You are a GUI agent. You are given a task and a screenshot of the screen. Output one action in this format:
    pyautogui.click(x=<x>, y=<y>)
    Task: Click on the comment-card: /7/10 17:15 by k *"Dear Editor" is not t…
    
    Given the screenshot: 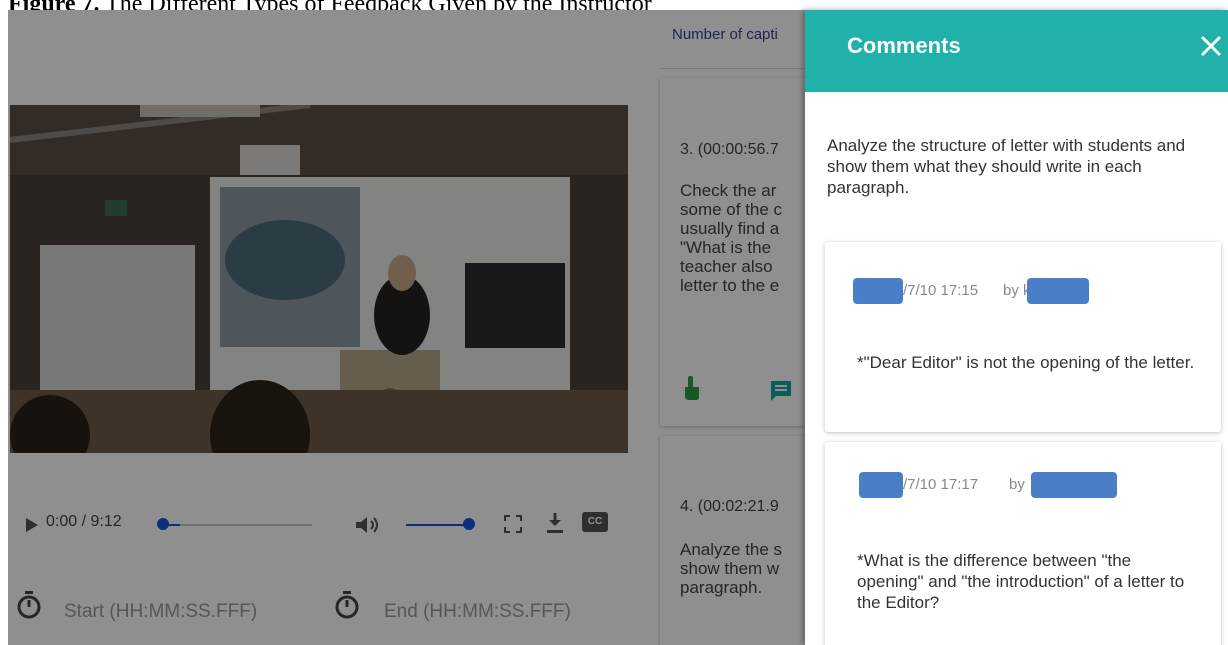 What is the action you would take?
    pyautogui.click(x=1023, y=337)
    